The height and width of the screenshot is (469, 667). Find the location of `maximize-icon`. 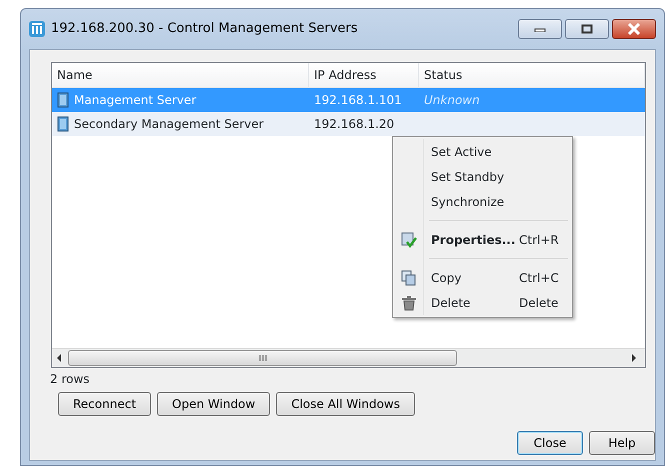

maximize-icon is located at coordinates (587, 29).